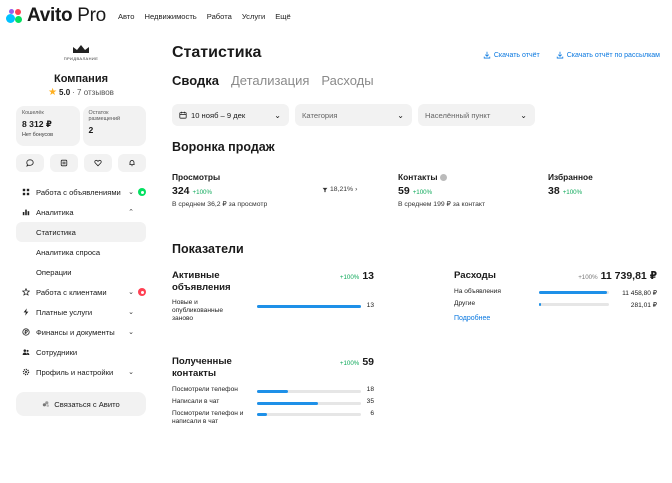 Image resolution: width=672 pixels, height=483 pixels. I want to click on expenses-row-label: Другие, so click(465, 304).